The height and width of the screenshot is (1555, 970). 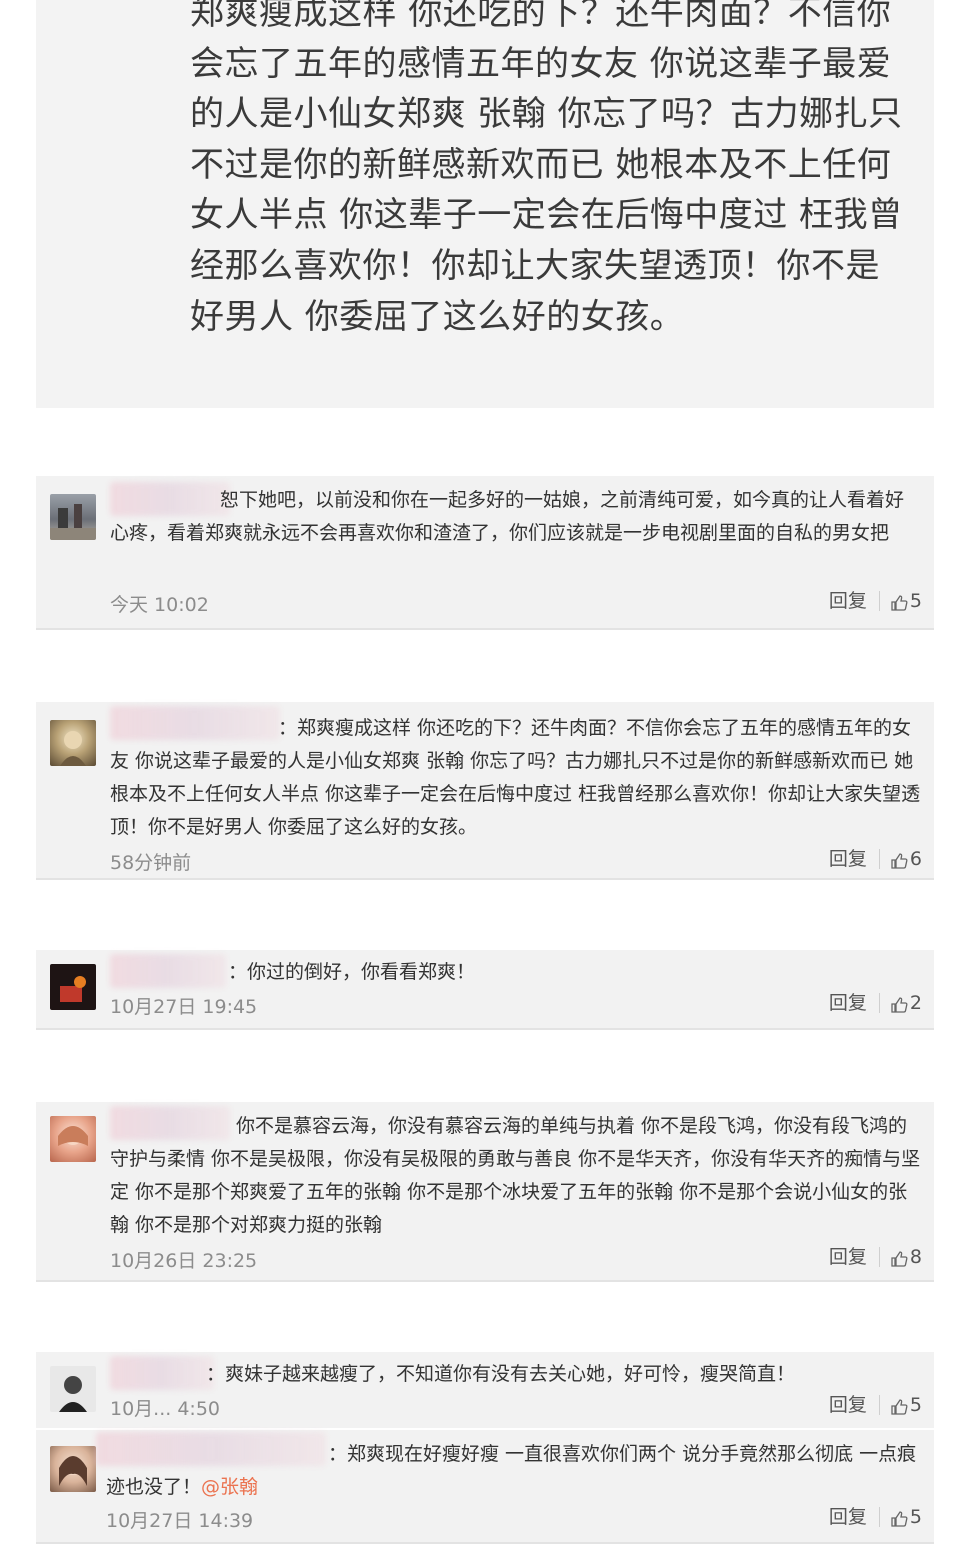 What do you see at coordinates (184, 1261) in the screenshot?
I see `comment-time: 10月26日 23:25` at bounding box center [184, 1261].